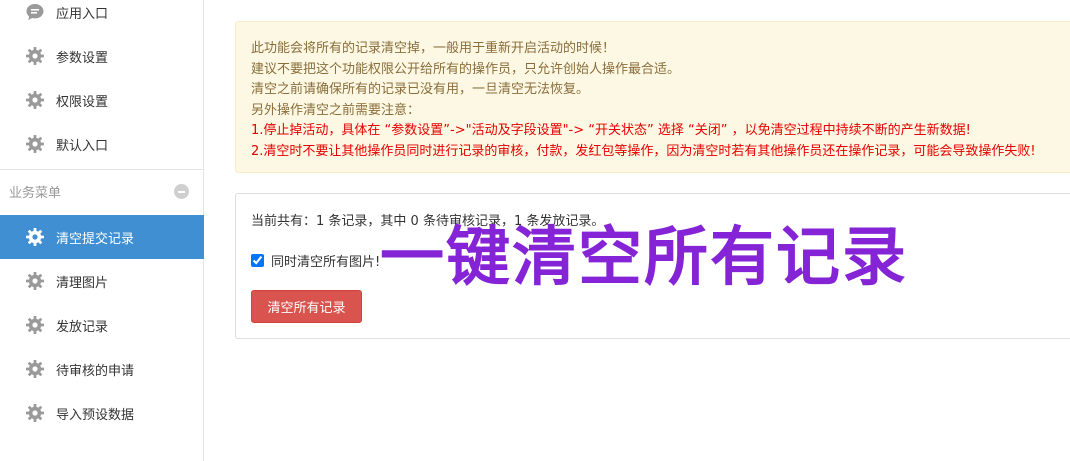 The height and width of the screenshot is (461, 1070). I want to click on sidebar-item-label: 发放记录, so click(82, 327).